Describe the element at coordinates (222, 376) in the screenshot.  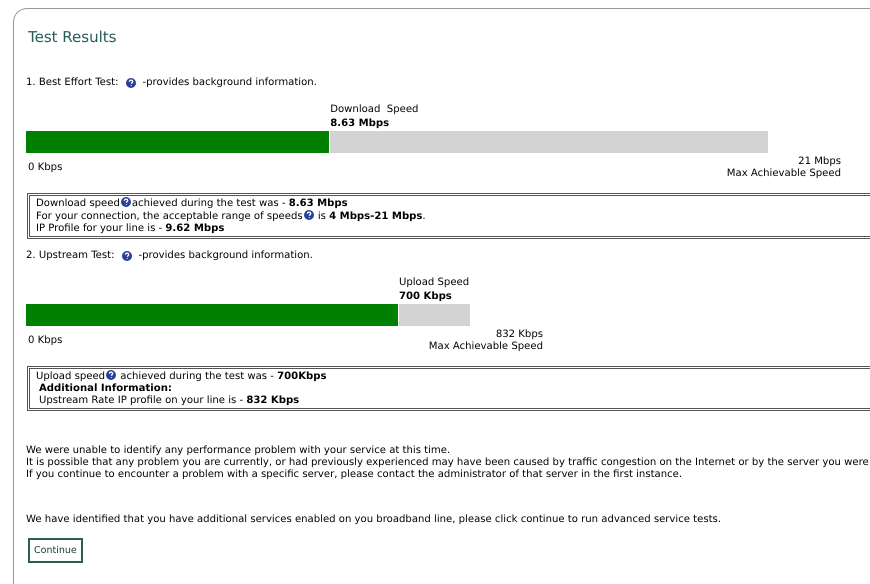
I see `info-text: achieved during the test was - 700Kbps` at that location.